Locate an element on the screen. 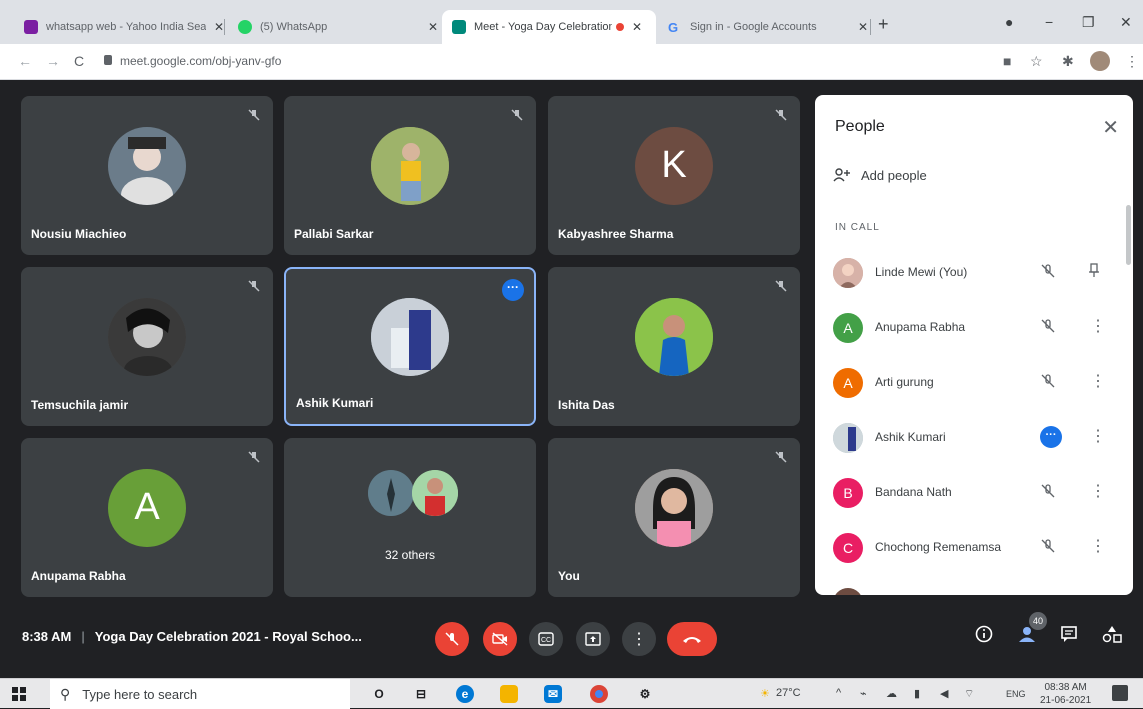  people-list-item: C Chochong Remenamsa ⋮ is located at coordinates (970, 548).